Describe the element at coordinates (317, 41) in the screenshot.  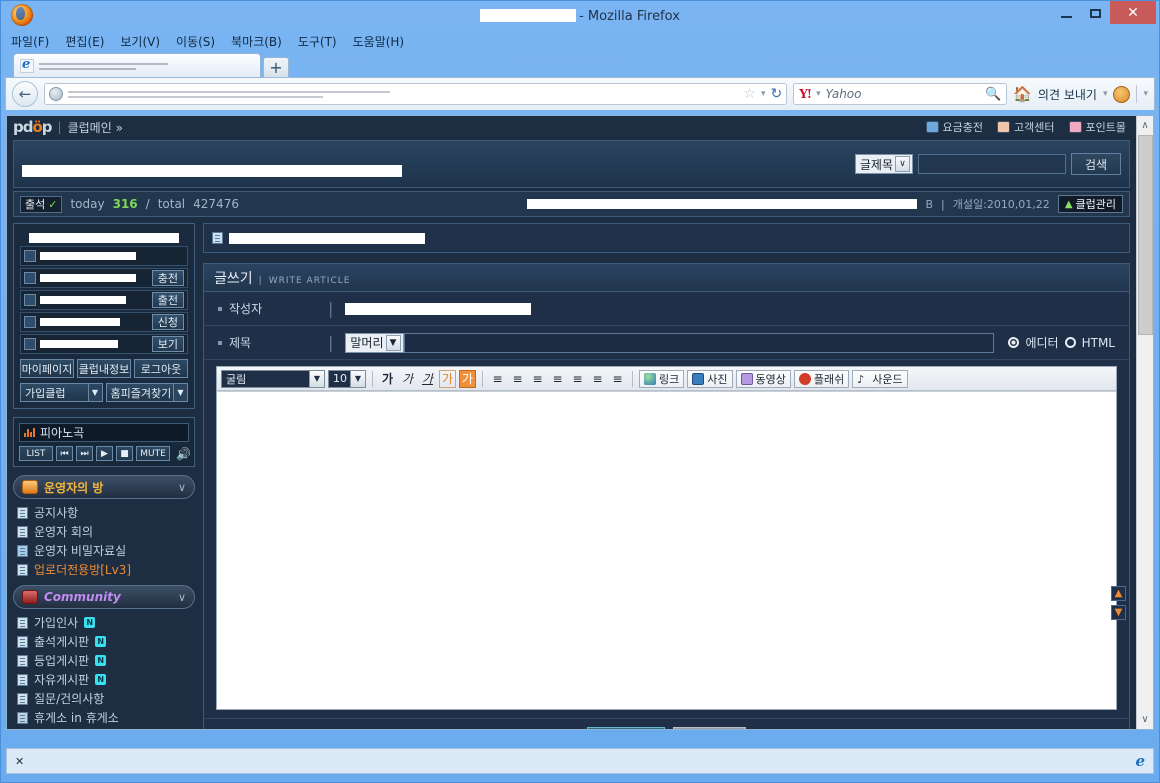
I see `menu-tools: 도구(T)` at that location.